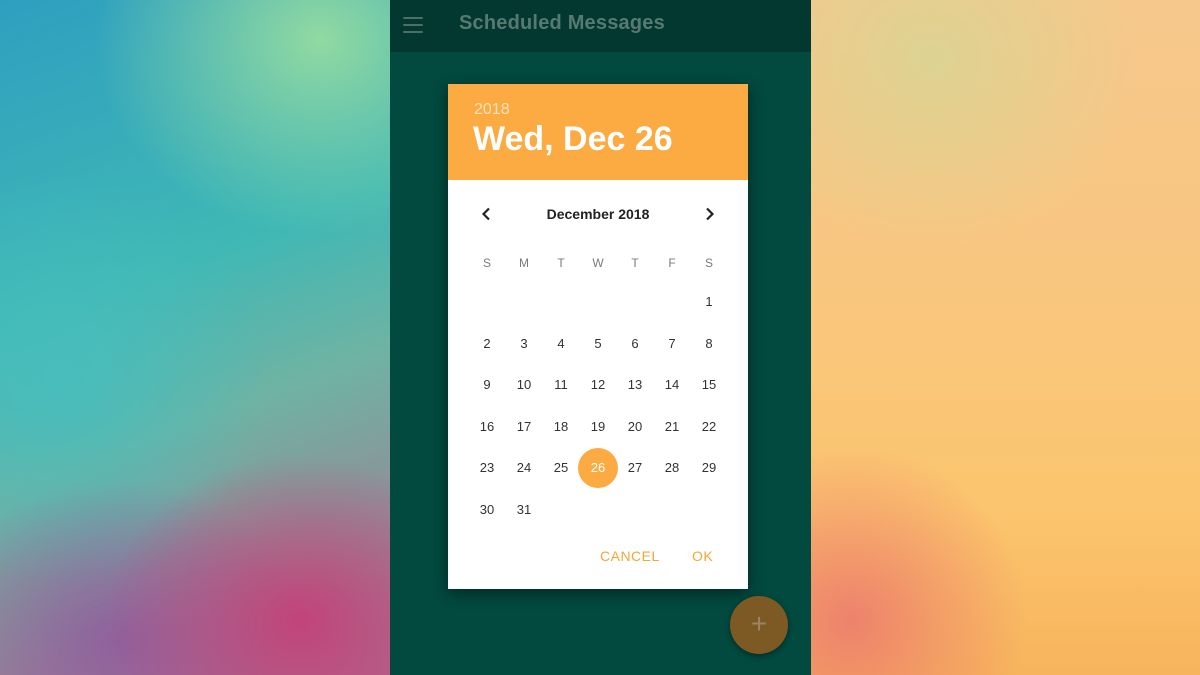  What do you see at coordinates (524, 344) in the screenshot?
I see `calendar-day: 3` at bounding box center [524, 344].